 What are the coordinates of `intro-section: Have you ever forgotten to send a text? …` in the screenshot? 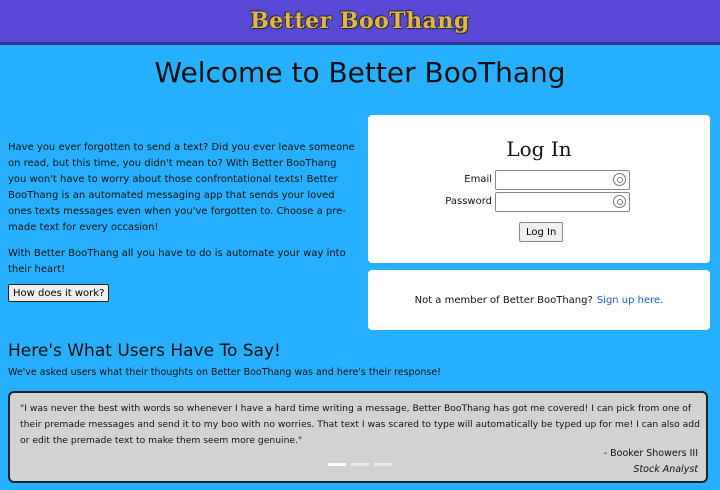 It's located at (183, 214).